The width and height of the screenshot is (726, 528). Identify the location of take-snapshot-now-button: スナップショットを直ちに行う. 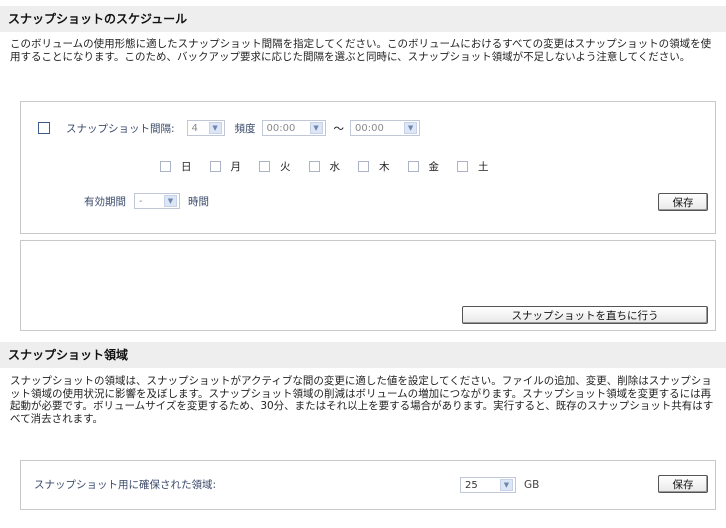
(585, 315).